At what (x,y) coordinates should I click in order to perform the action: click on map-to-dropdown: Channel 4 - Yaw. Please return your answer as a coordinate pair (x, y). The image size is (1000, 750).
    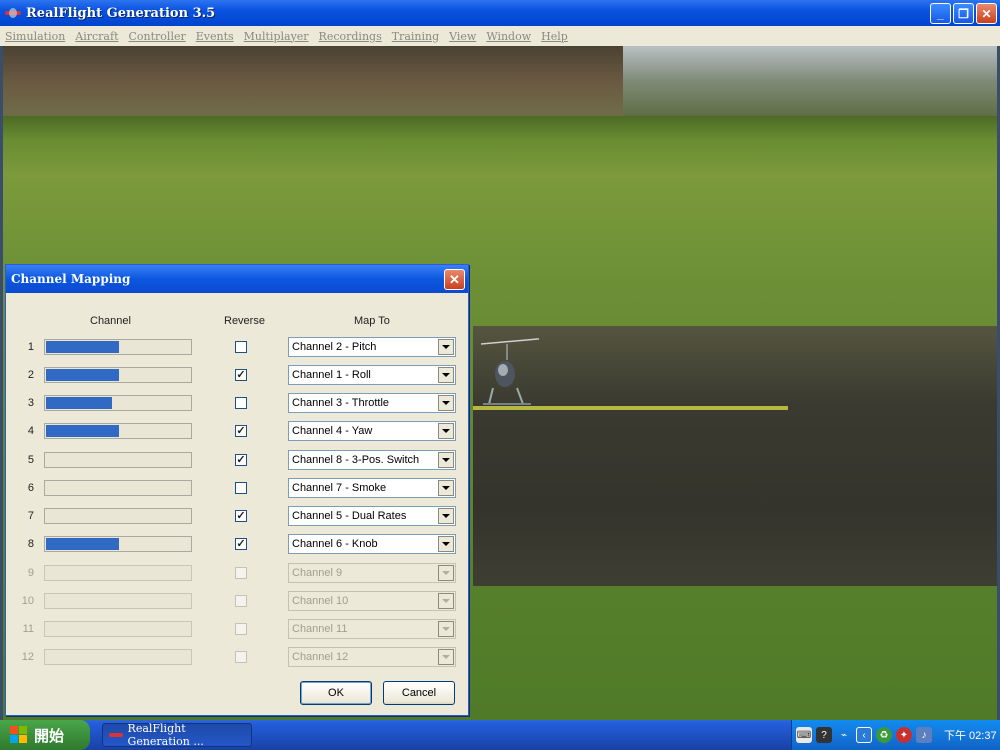
    Looking at the image, I should click on (372, 431).